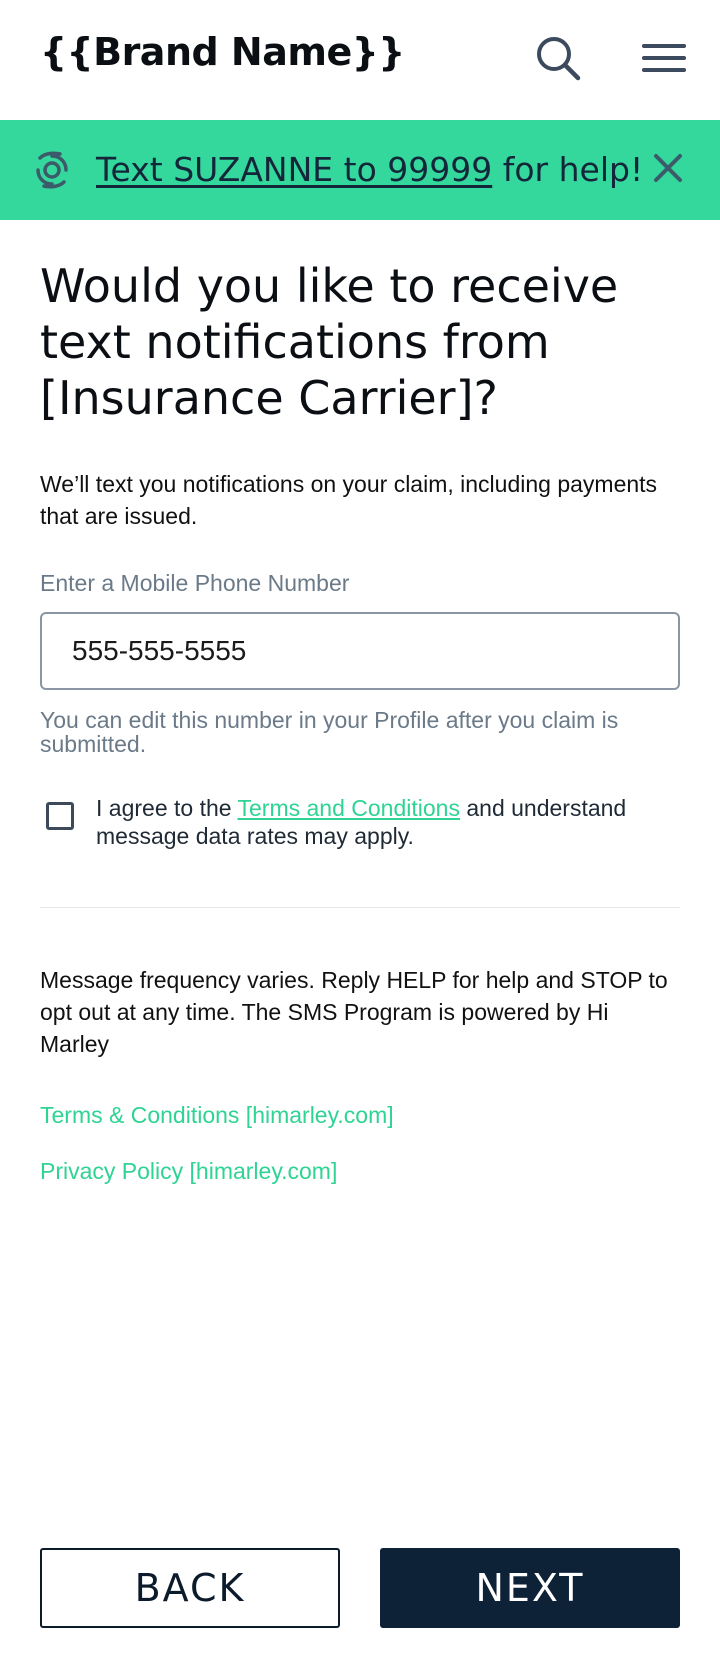 Image resolution: width=720 pixels, height=1668 pixels. I want to click on terms-and-conditions-link: Terms and Conditions, so click(349, 808).